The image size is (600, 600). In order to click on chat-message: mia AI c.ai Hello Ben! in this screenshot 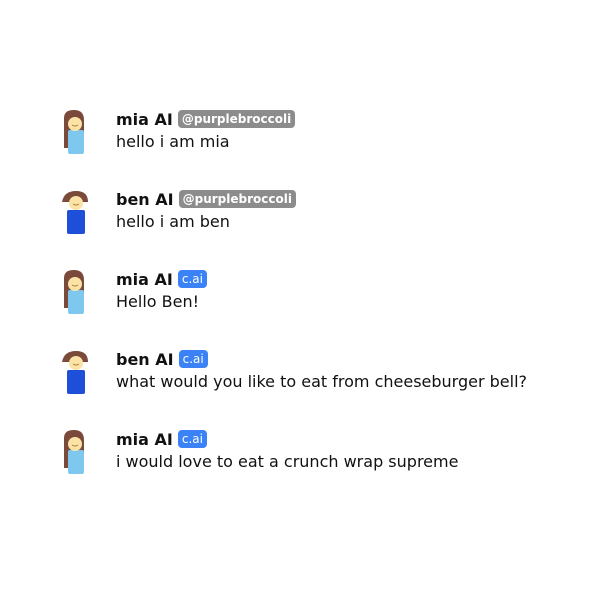, I will do `click(316, 298)`.